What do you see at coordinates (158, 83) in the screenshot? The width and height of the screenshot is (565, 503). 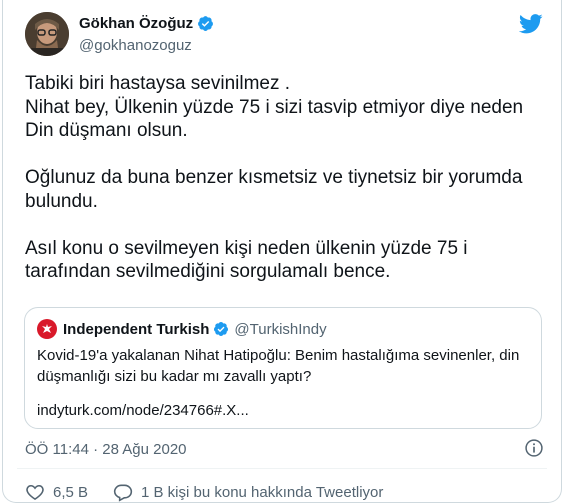 I see `tweet-line: Tabiki biri hastaysa sevinilmez .` at bounding box center [158, 83].